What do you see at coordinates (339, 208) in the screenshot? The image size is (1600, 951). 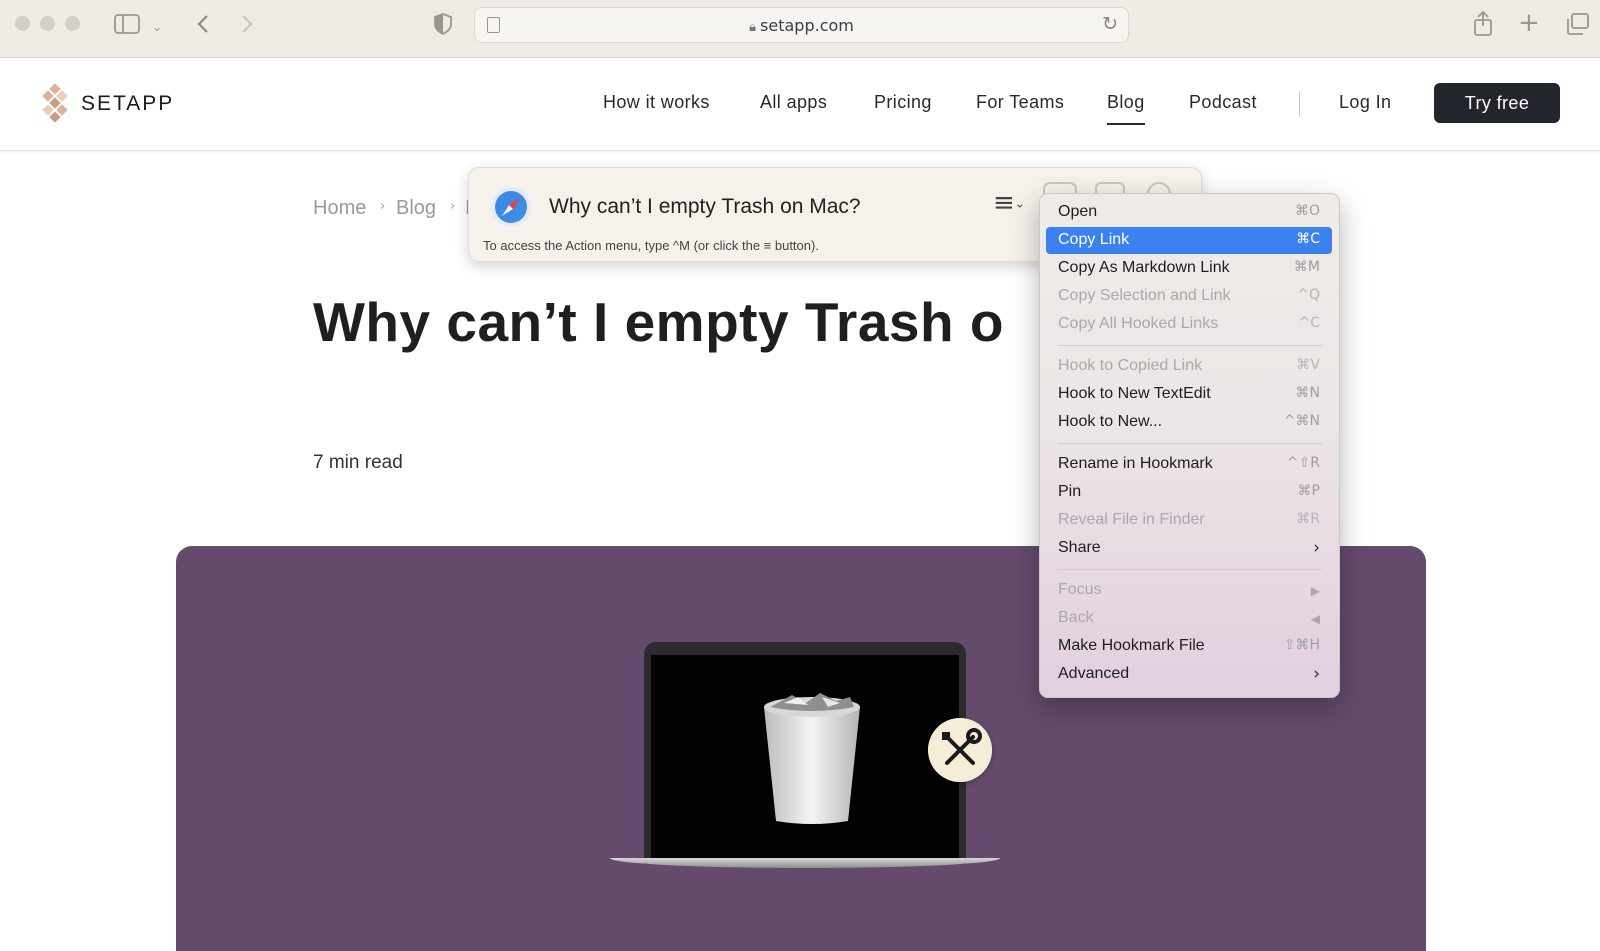 I see `breadcrumb-home: Home` at bounding box center [339, 208].